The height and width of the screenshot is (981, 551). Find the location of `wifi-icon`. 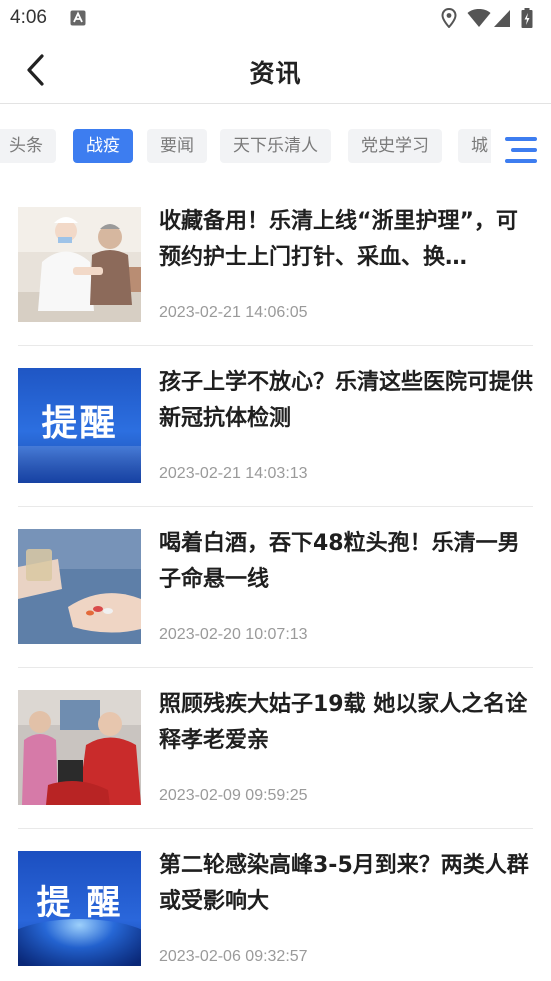

wifi-icon is located at coordinates (479, 18).